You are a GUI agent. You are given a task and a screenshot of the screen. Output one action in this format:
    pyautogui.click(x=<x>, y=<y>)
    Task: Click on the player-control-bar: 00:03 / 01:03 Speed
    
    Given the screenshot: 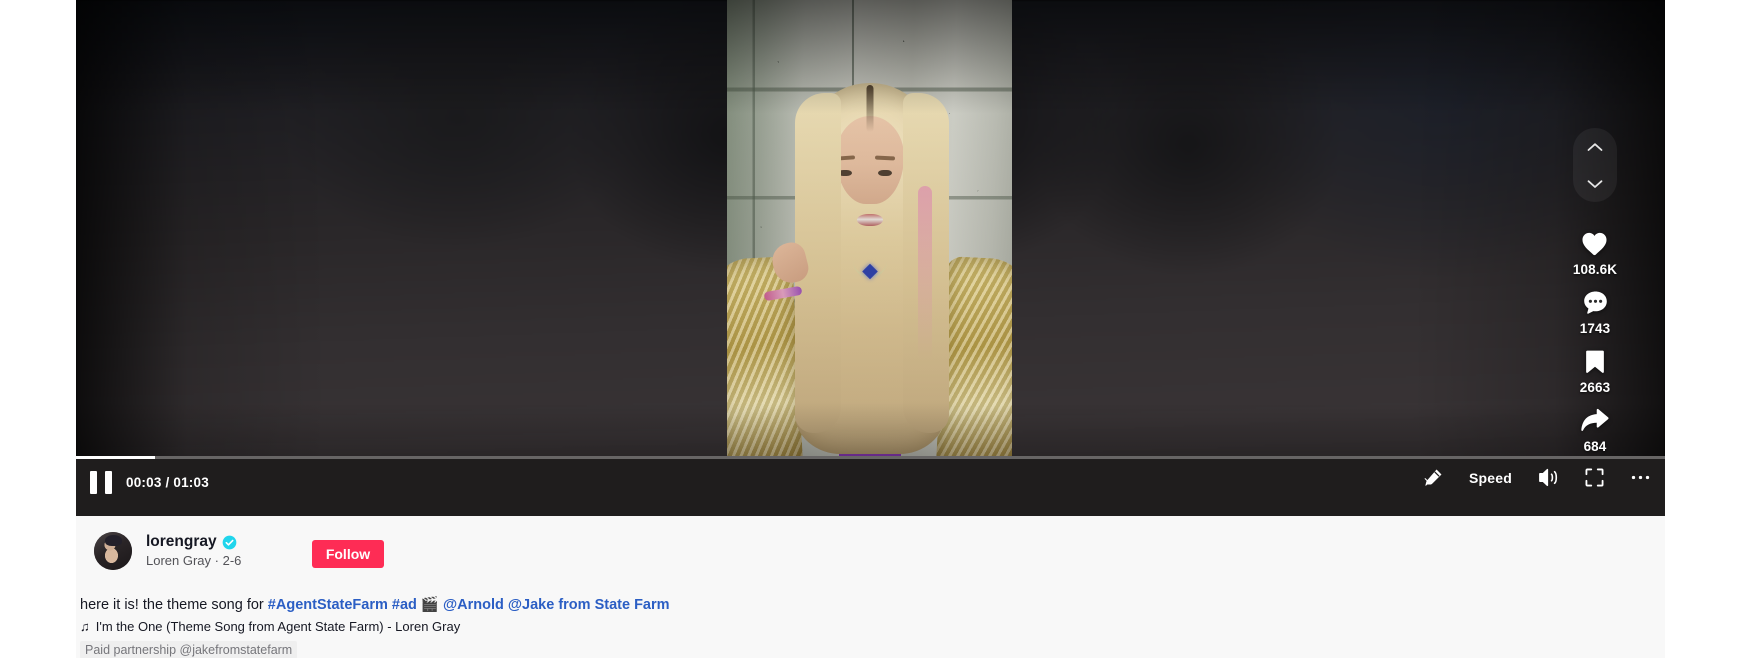 What is the action you would take?
    pyautogui.click(x=870, y=486)
    